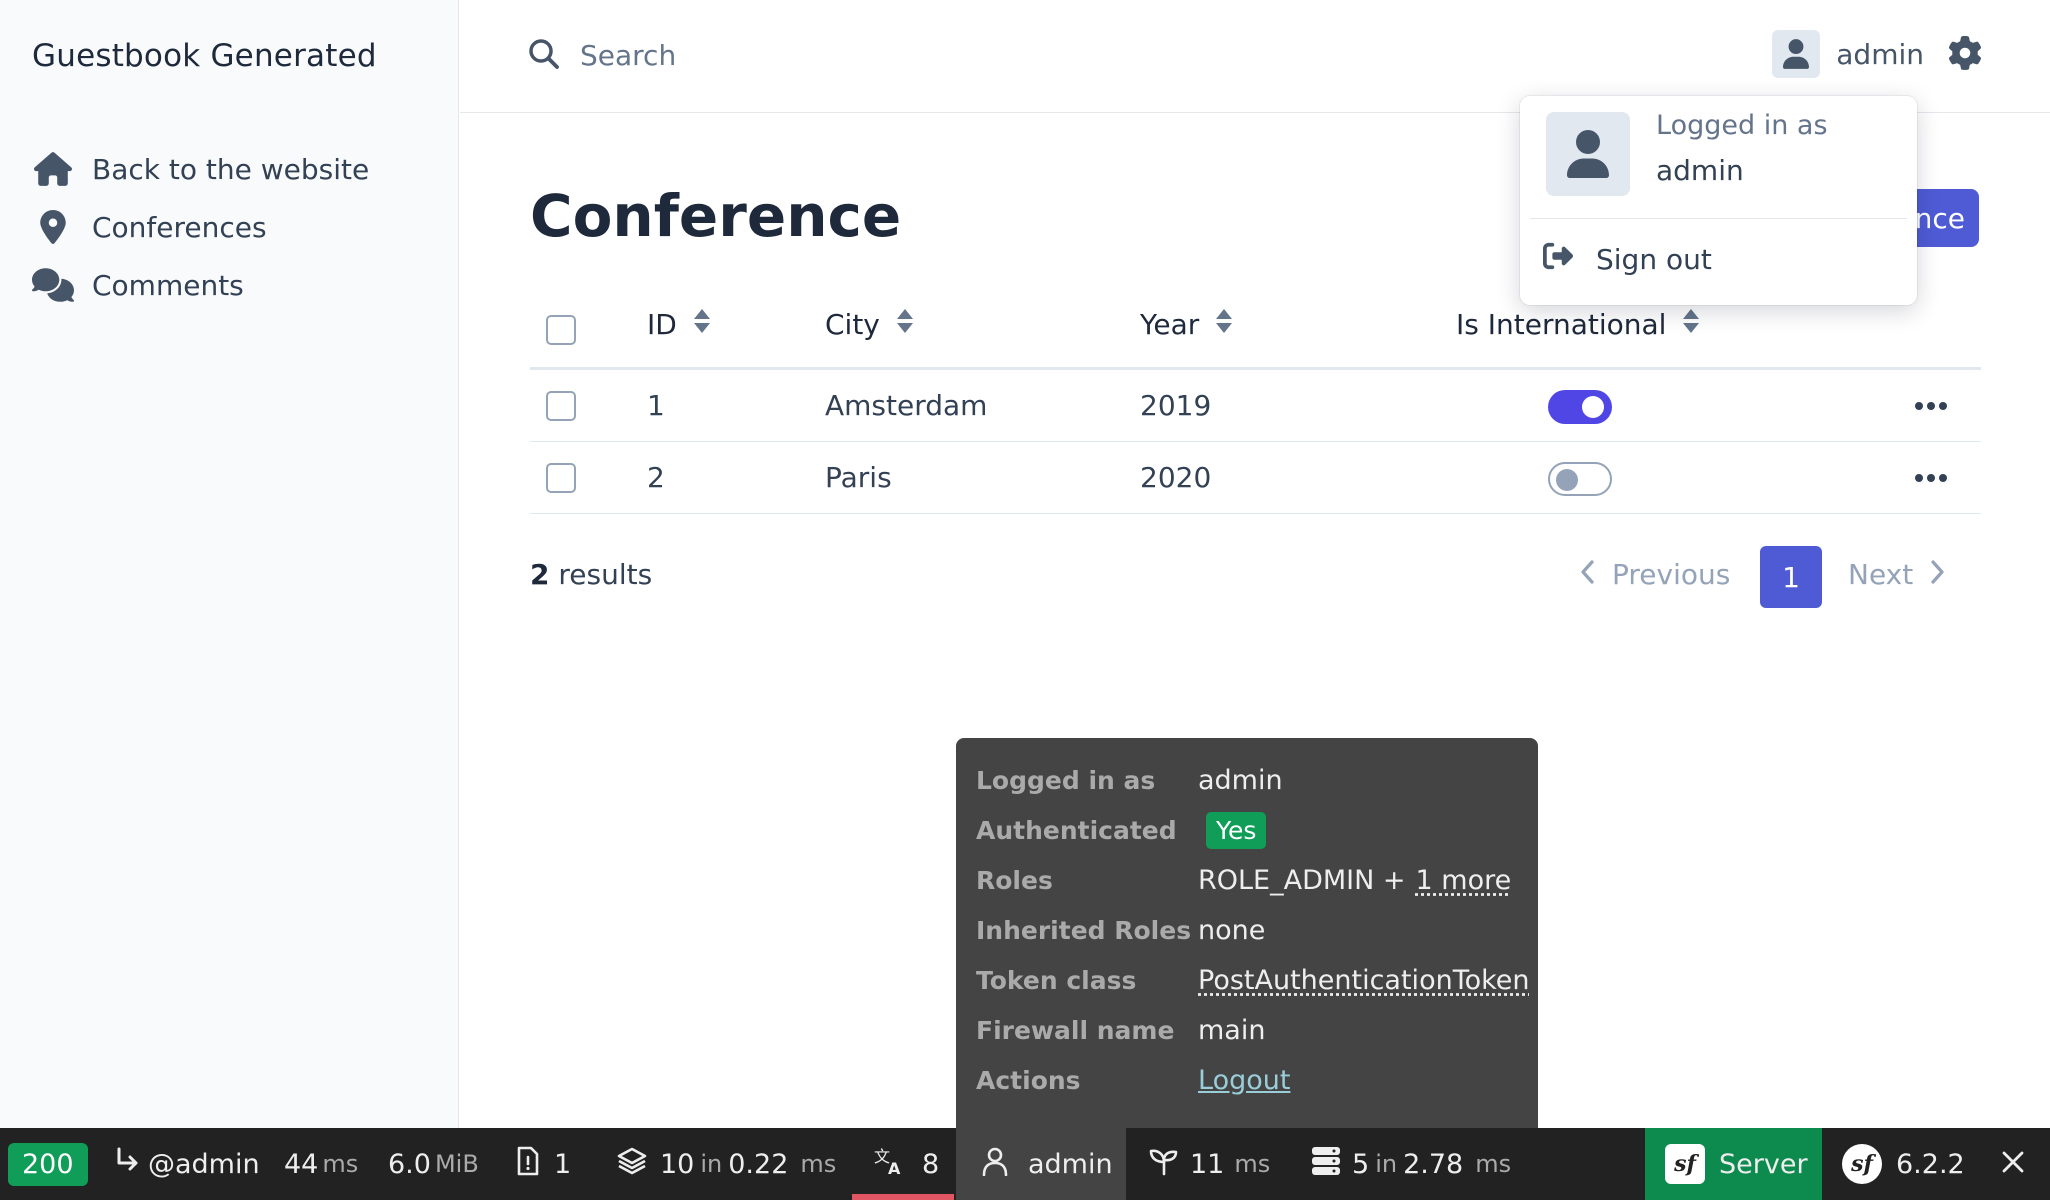 This screenshot has width=2050, height=1200. What do you see at coordinates (1763, 1164) in the screenshot?
I see `server-label: Server` at bounding box center [1763, 1164].